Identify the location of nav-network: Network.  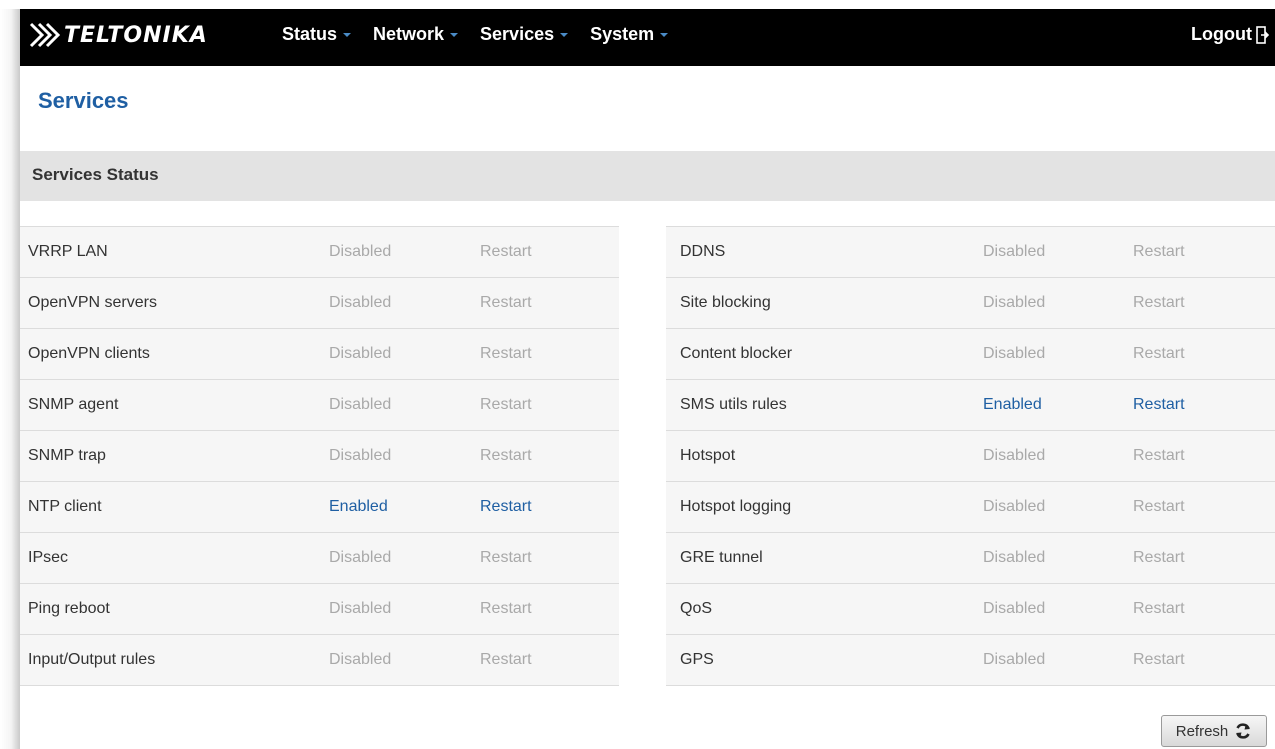
(416, 34).